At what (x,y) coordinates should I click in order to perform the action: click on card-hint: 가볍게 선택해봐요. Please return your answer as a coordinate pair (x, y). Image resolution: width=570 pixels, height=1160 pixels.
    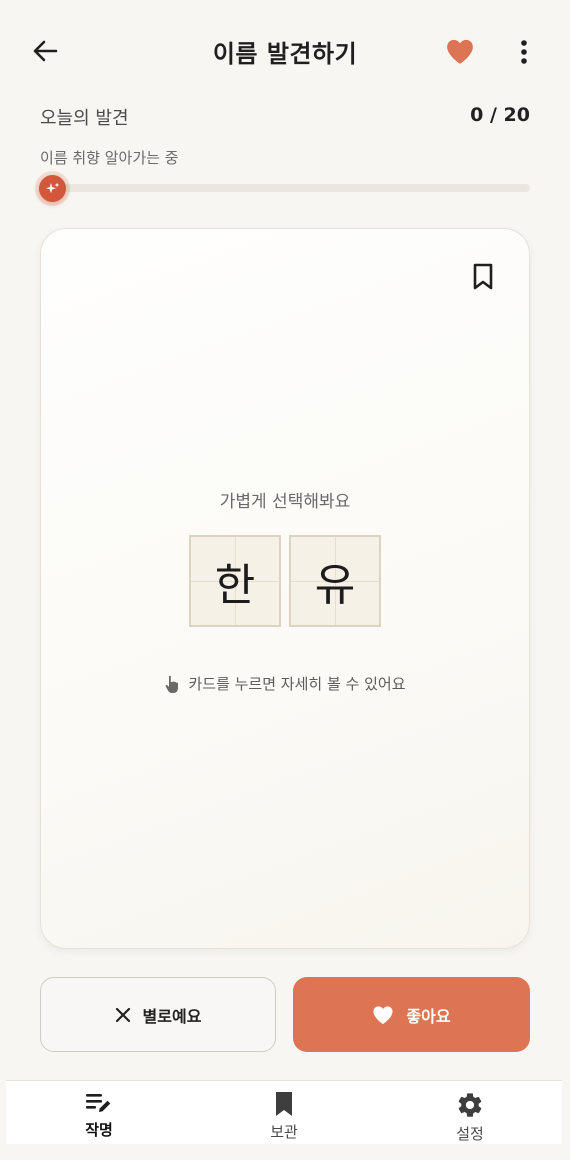
    Looking at the image, I should click on (285, 502).